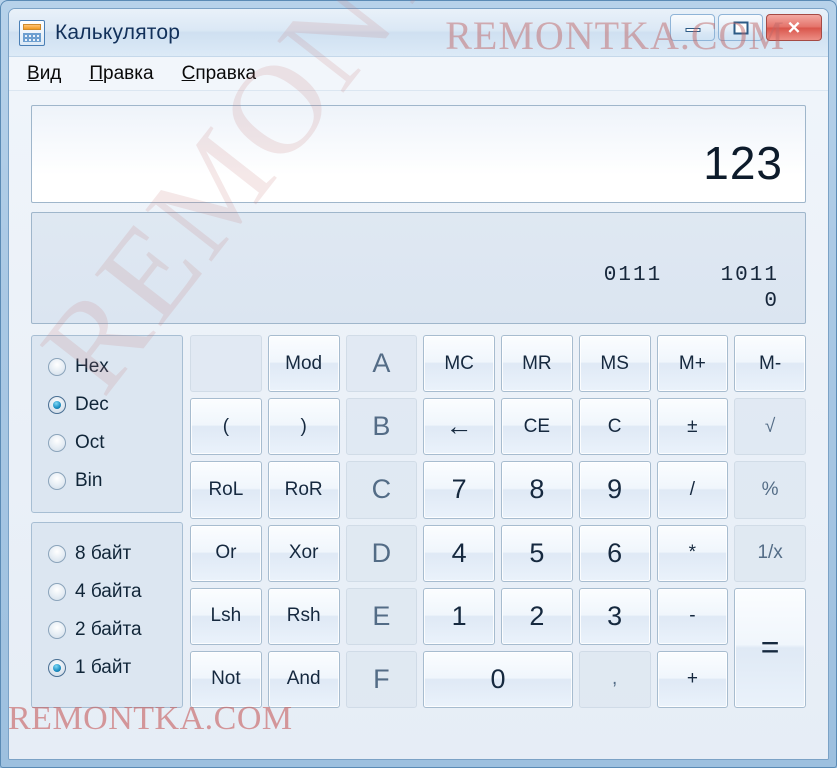 This screenshot has width=837, height=768. What do you see at coordinates (115, 367) in the screenshot?
I see `radio-base-0: Hex` at bounding box center [115, 367].